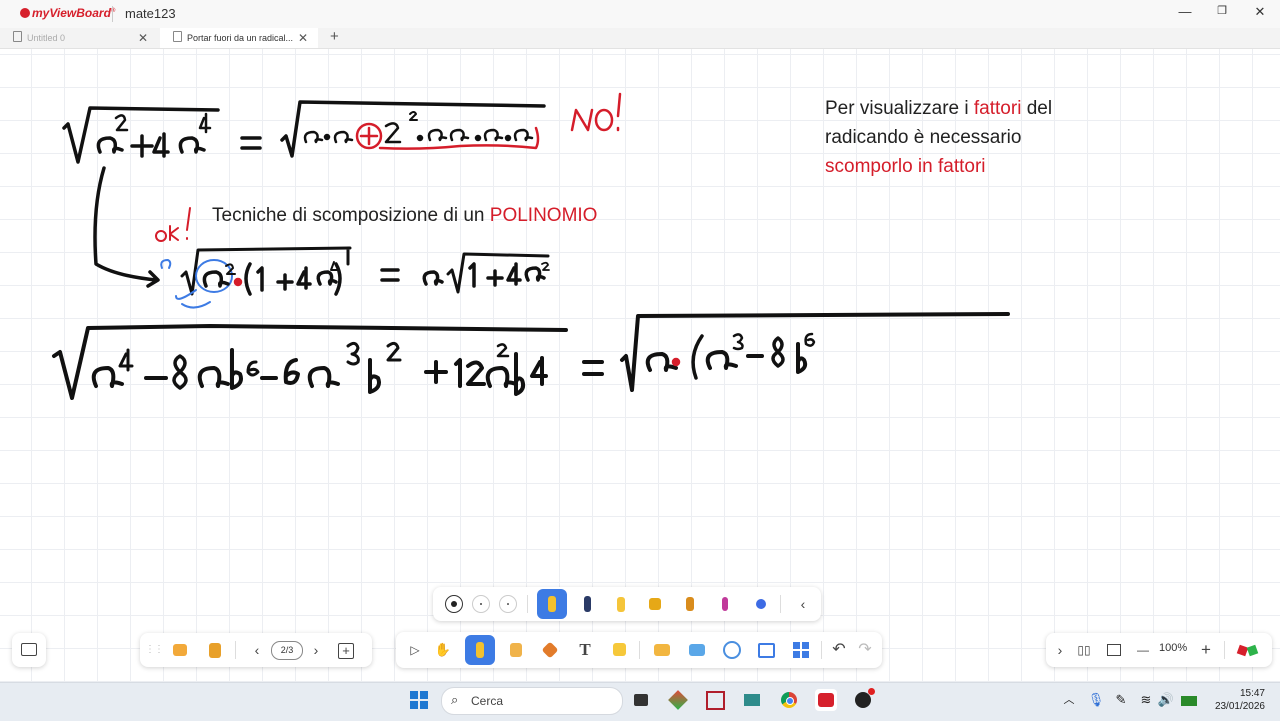 The height and width of the screenshot is (721, 1280). I want to click on add-page-icon: +, so click(346, 651).